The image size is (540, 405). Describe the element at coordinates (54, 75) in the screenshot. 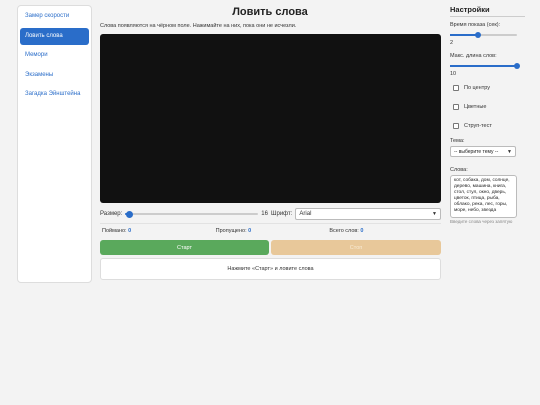

I see `sidebar-item-exams: Экзамены` at that location.